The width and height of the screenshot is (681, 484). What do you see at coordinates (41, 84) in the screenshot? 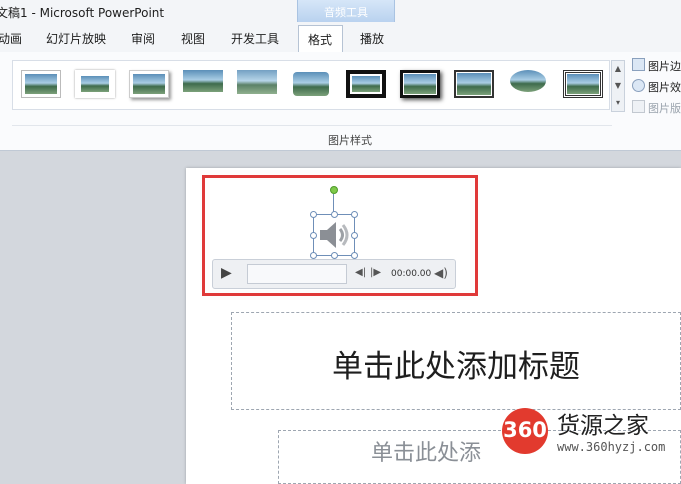
I see `picture-style-simple-frame` at bounding box center [41, 84].